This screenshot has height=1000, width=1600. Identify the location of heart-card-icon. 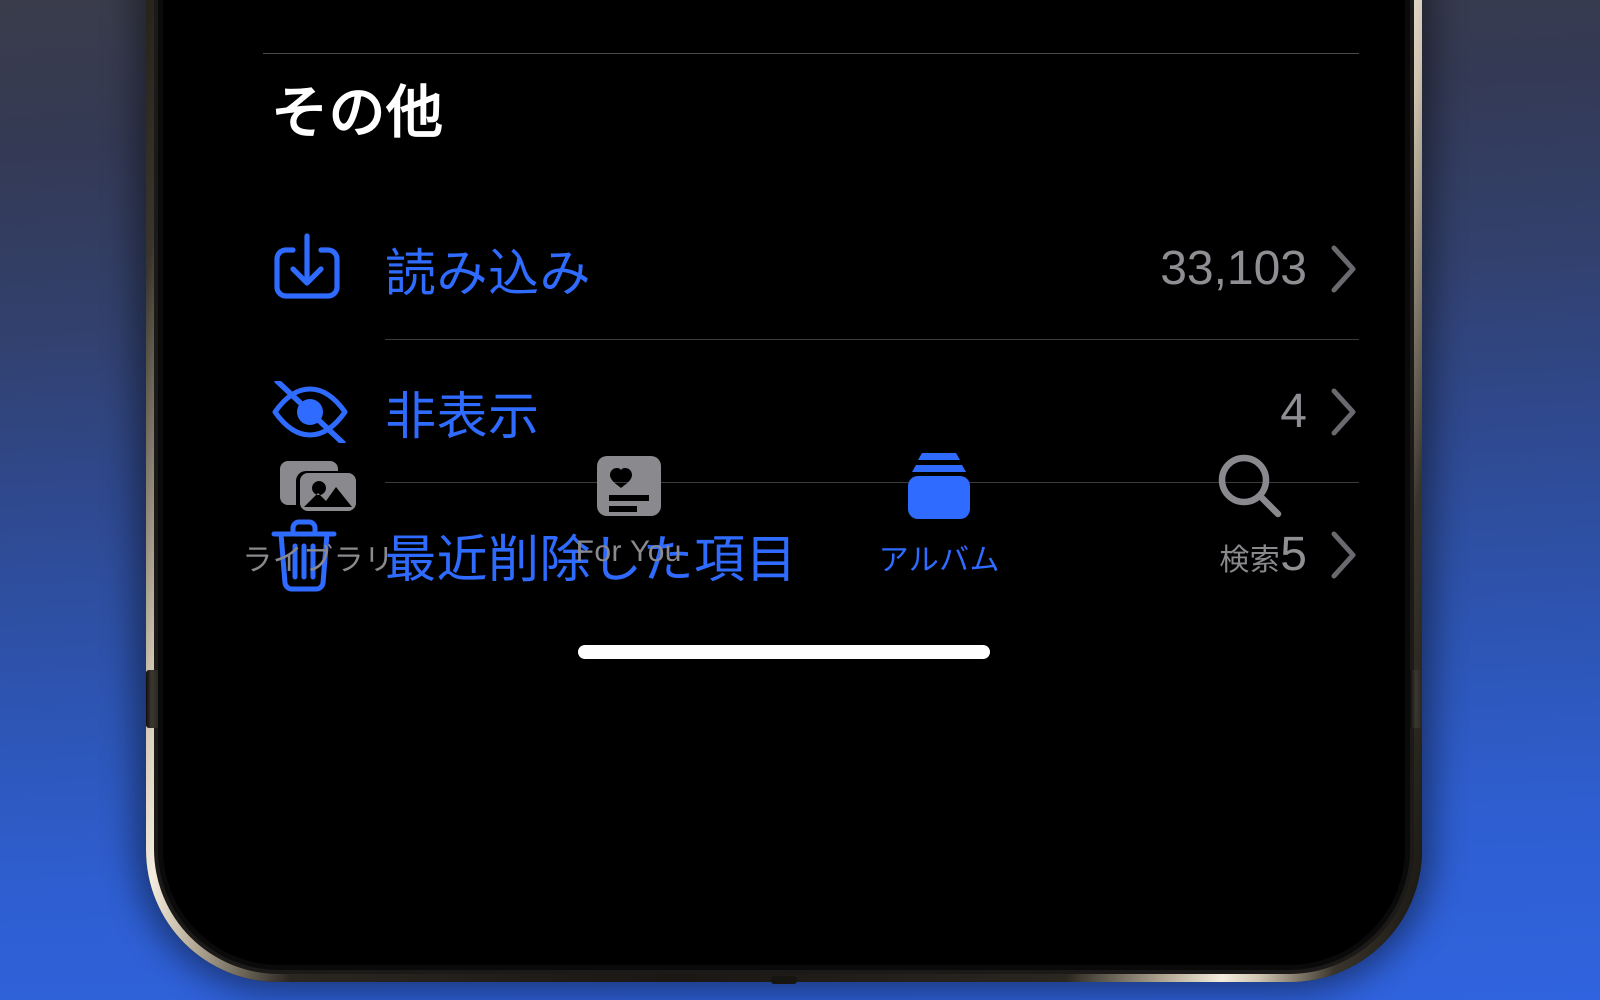
(628, 486).